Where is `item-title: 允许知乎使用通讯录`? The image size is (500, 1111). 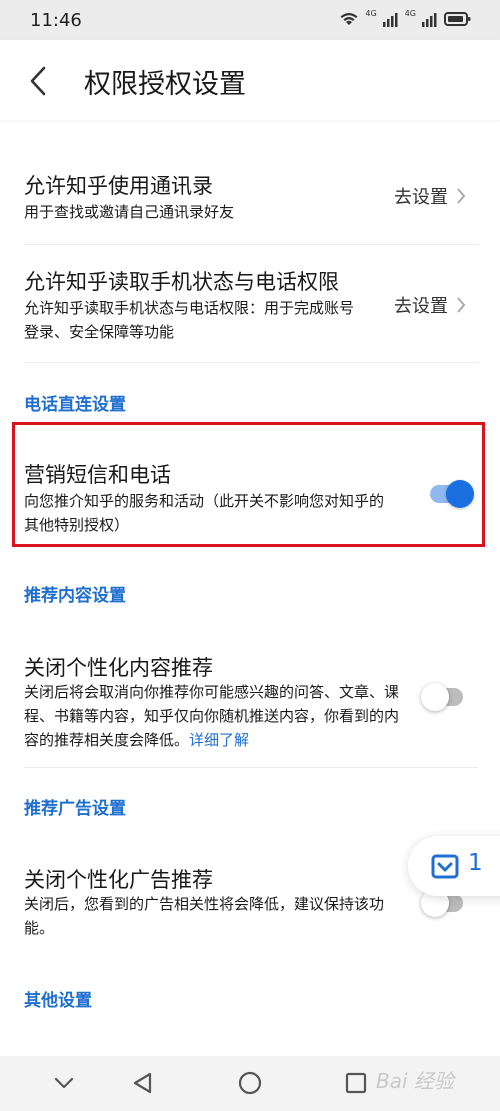 item-title: 允许知乎使用通讯录 is located at coordinates (118, 186).